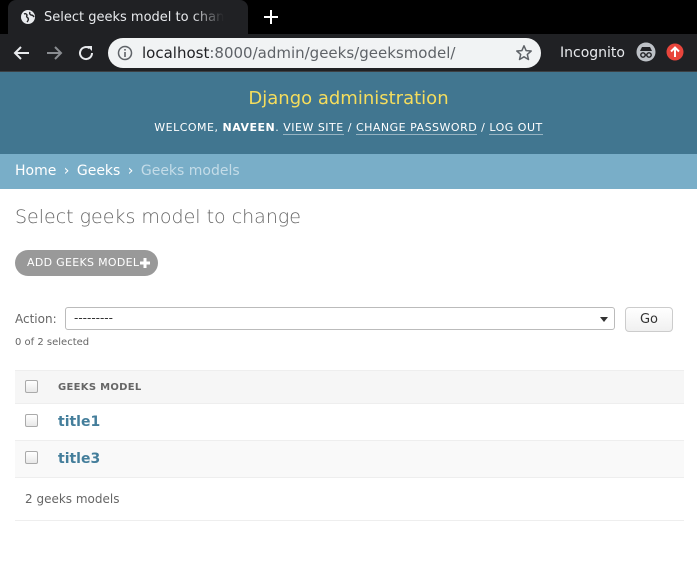 The width and height of the screenshot is (697, 578). Describe the element at coordinates (675, 52) in the screenshot. I see `update-icon` at that location.